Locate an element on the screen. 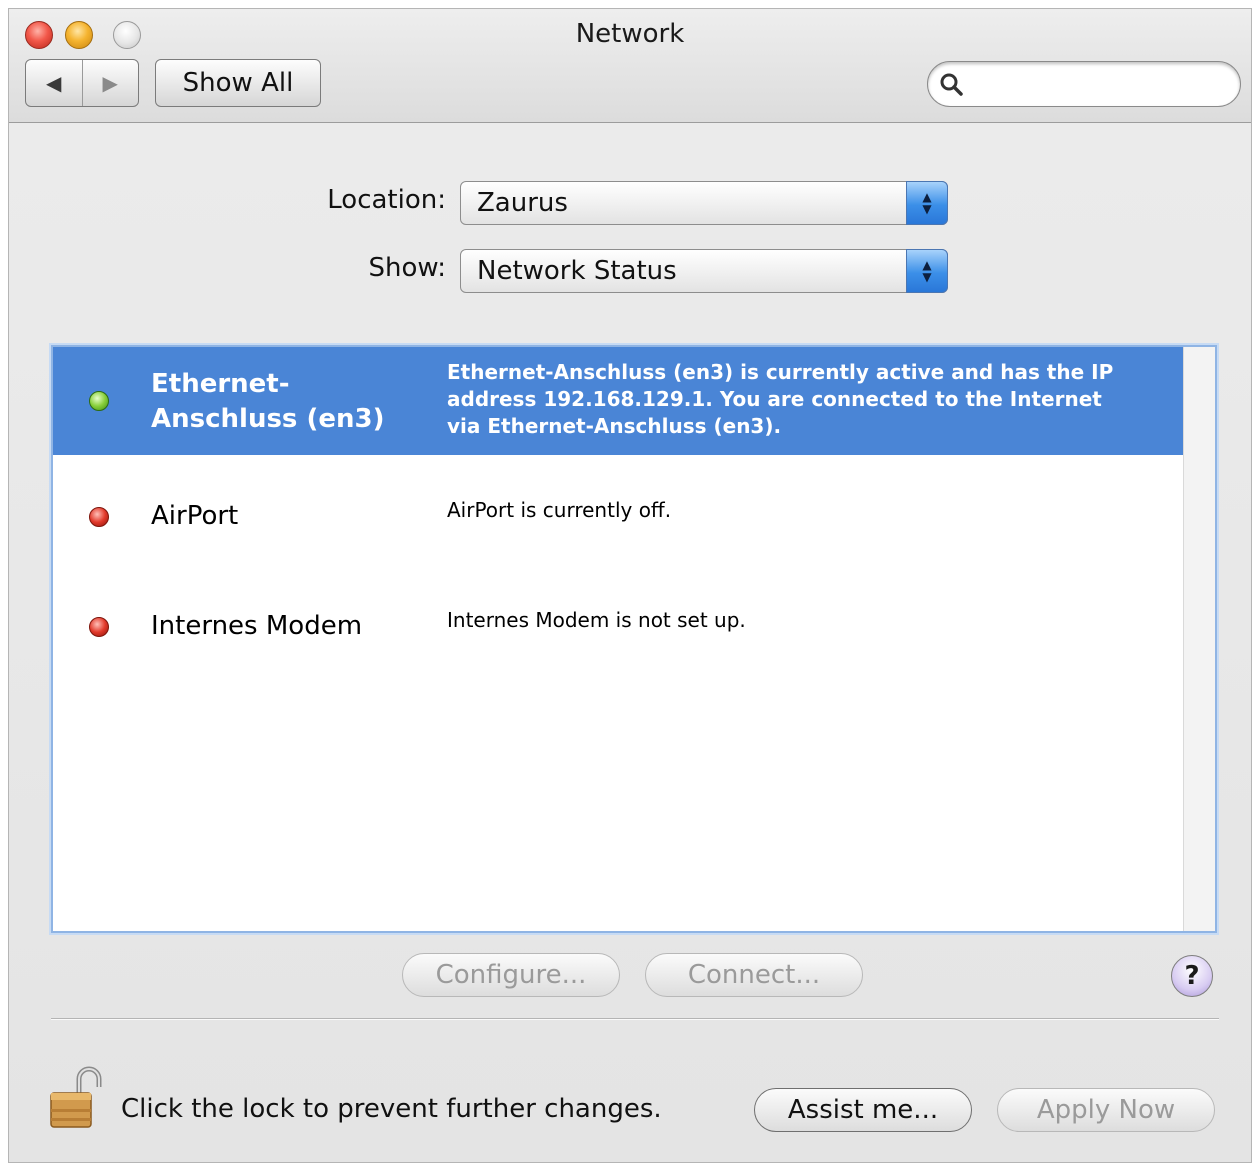 Image resolution: width=1252 pixels, height=1163 pixels. service-description: AirPort is currently off. is located at coordinates (559, 510).